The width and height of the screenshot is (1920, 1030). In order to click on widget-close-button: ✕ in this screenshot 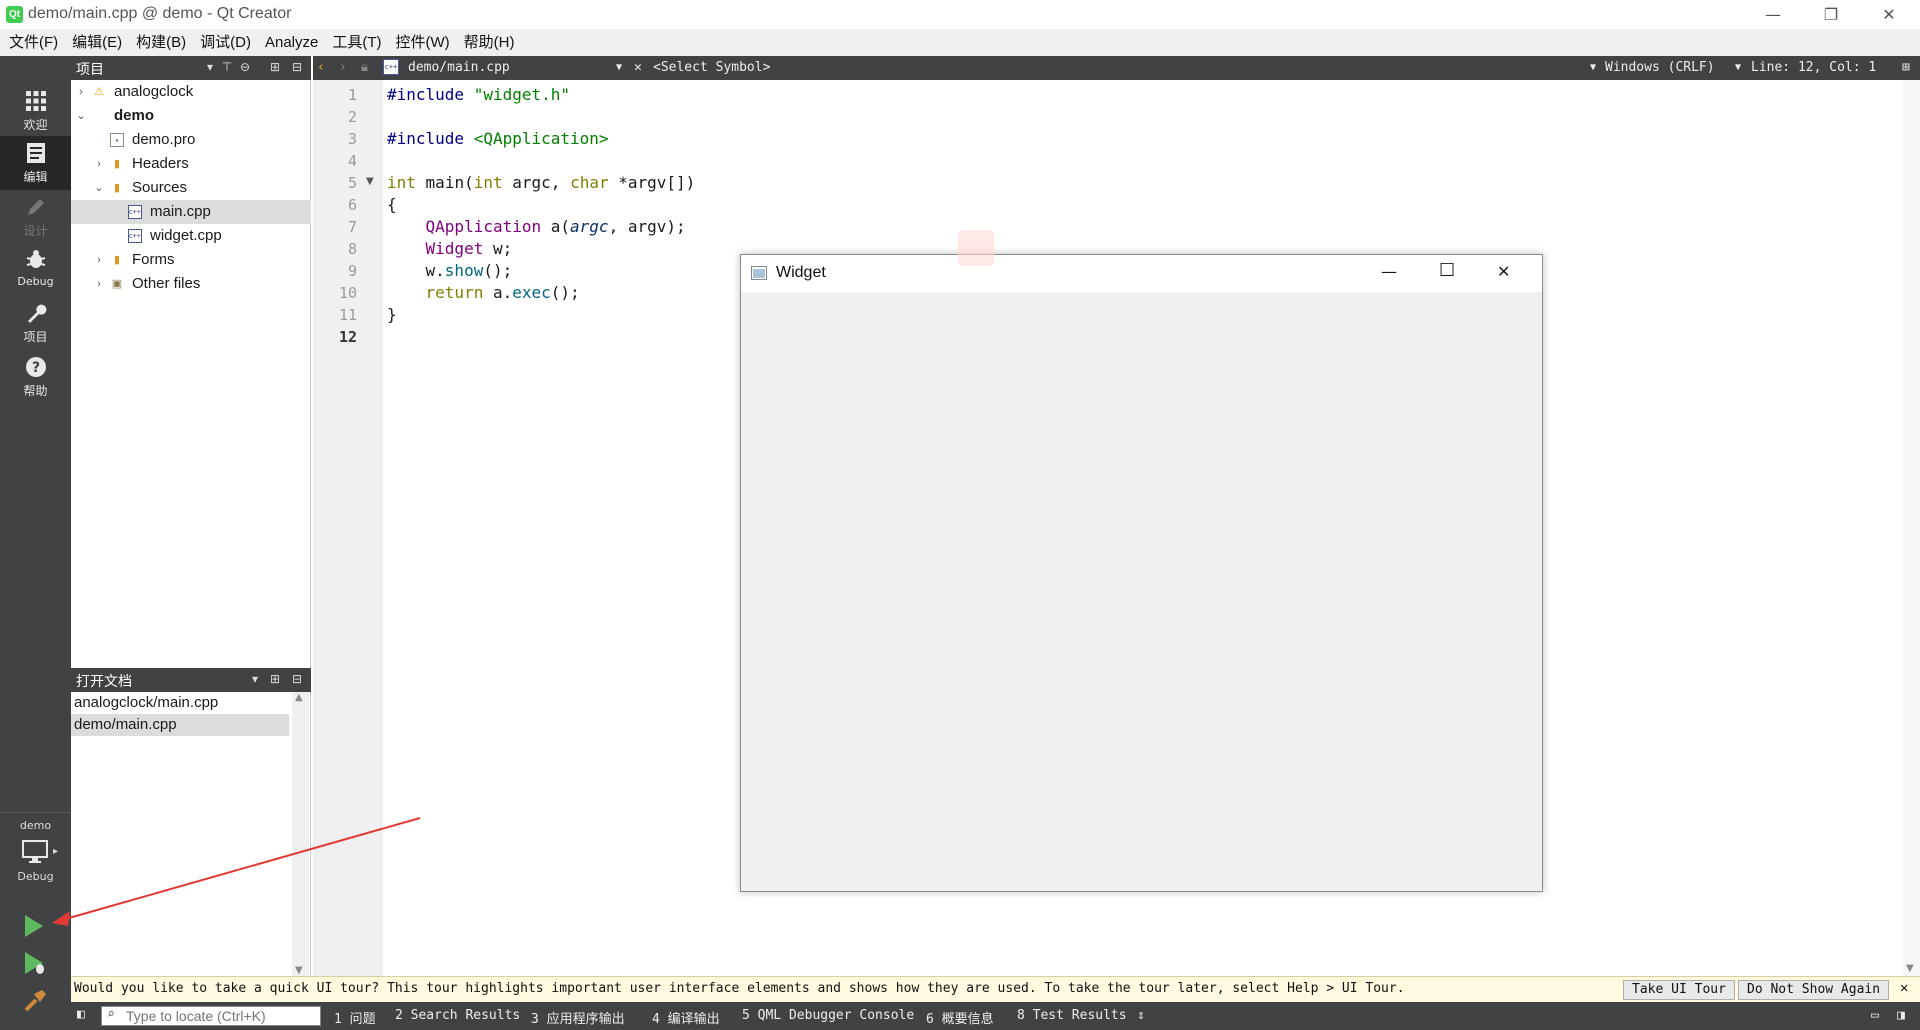, I will do `click(1503, 271)`.